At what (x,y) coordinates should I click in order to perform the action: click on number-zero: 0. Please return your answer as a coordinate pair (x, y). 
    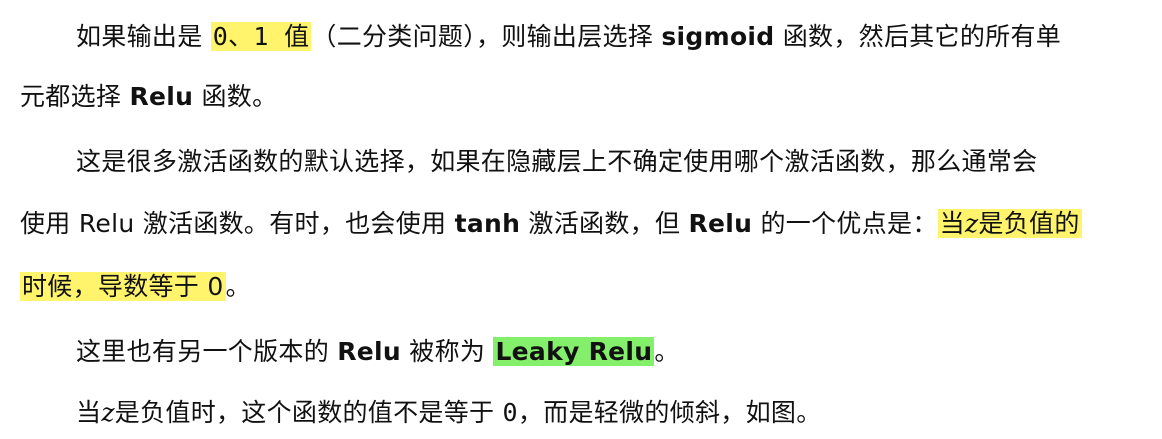
    Looking at the image, I should click on (510, 412).